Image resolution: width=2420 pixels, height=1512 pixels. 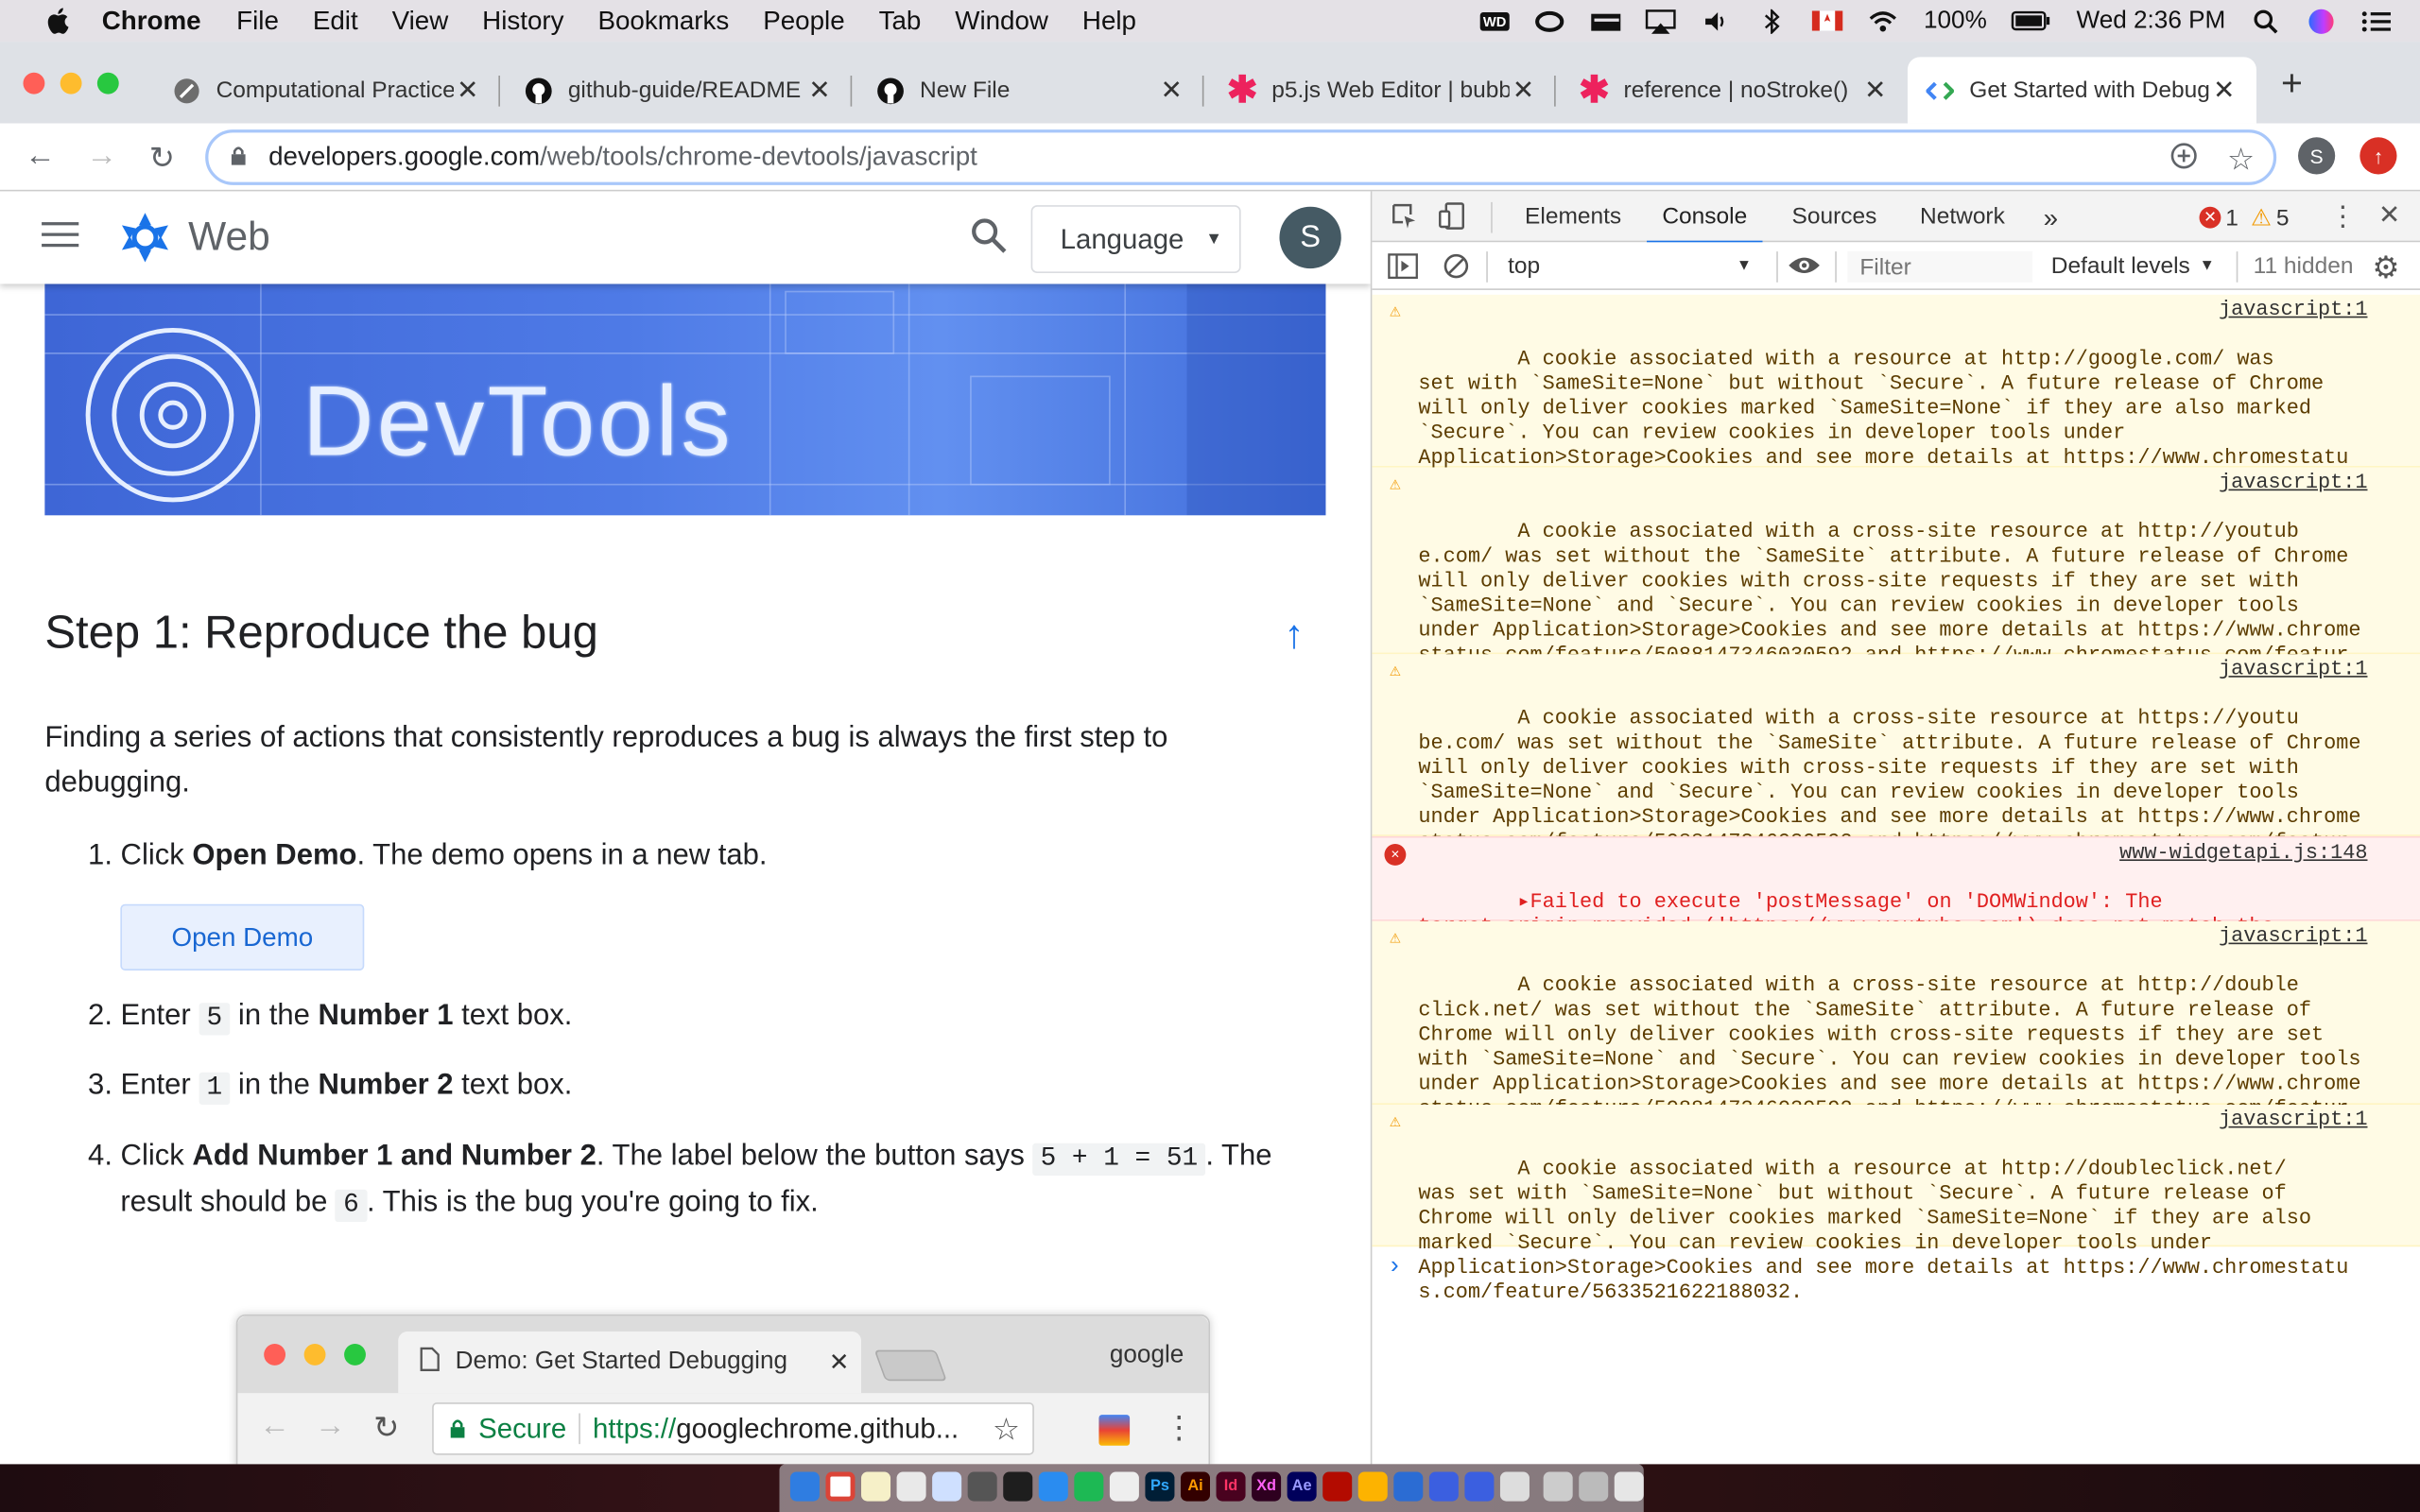 I want to click on menu-help: Help, so click(x=1109, y=21).